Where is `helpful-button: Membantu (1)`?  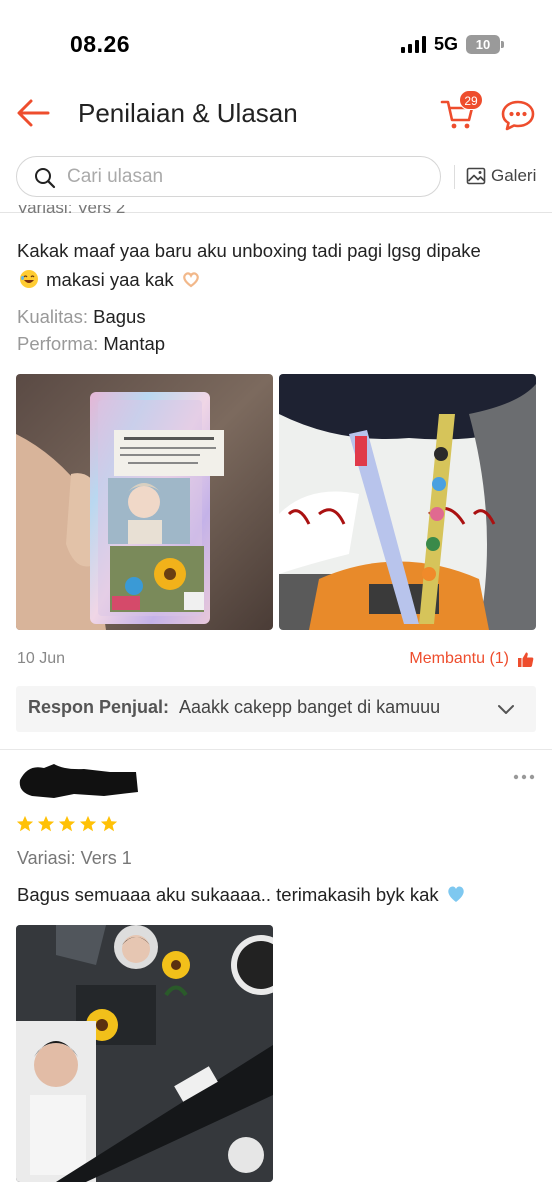
helpful-button: Membantu (1) is located at coordinates (471, 659).